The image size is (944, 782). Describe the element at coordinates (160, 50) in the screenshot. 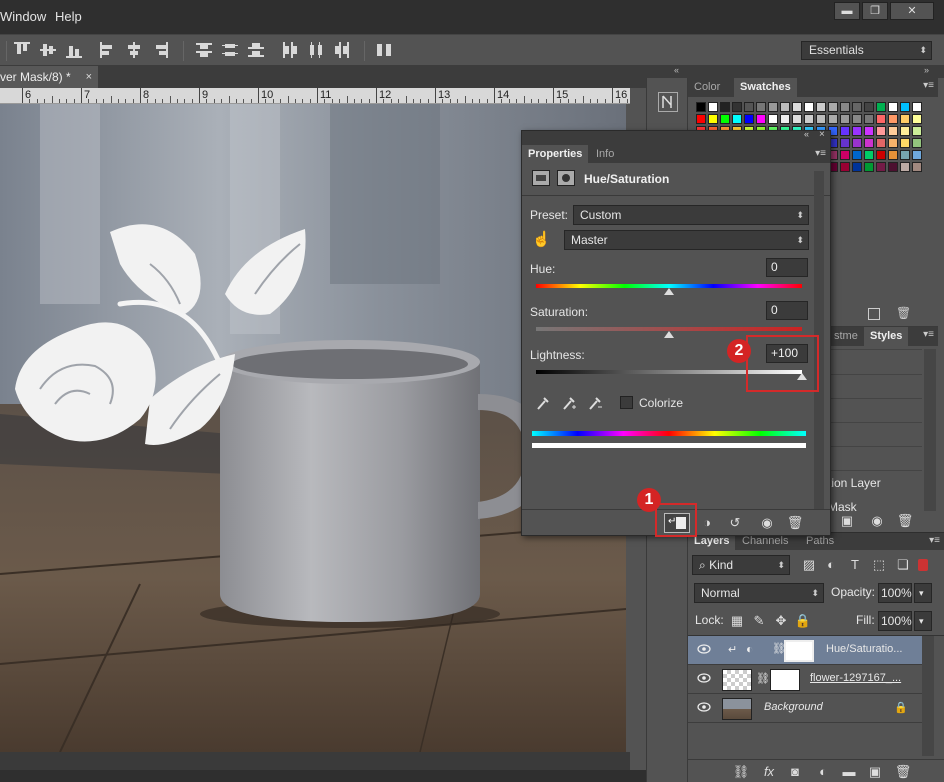

I see `align-right-icon` at that location.